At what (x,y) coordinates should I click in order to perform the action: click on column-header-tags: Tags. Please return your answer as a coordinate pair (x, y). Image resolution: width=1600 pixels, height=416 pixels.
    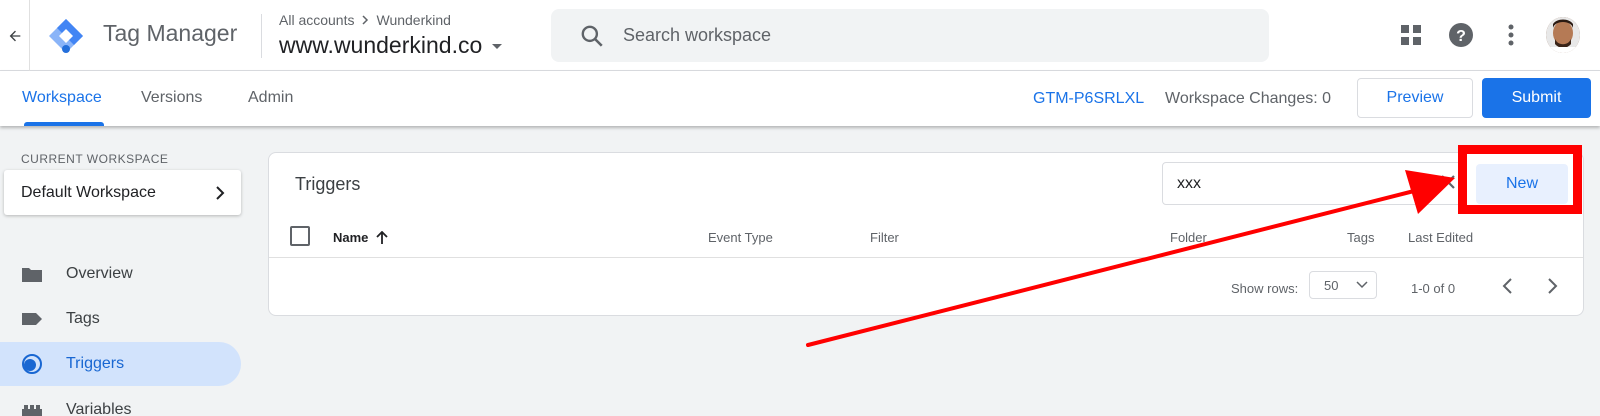
    Looking at the image, I should click on (1360, 237).